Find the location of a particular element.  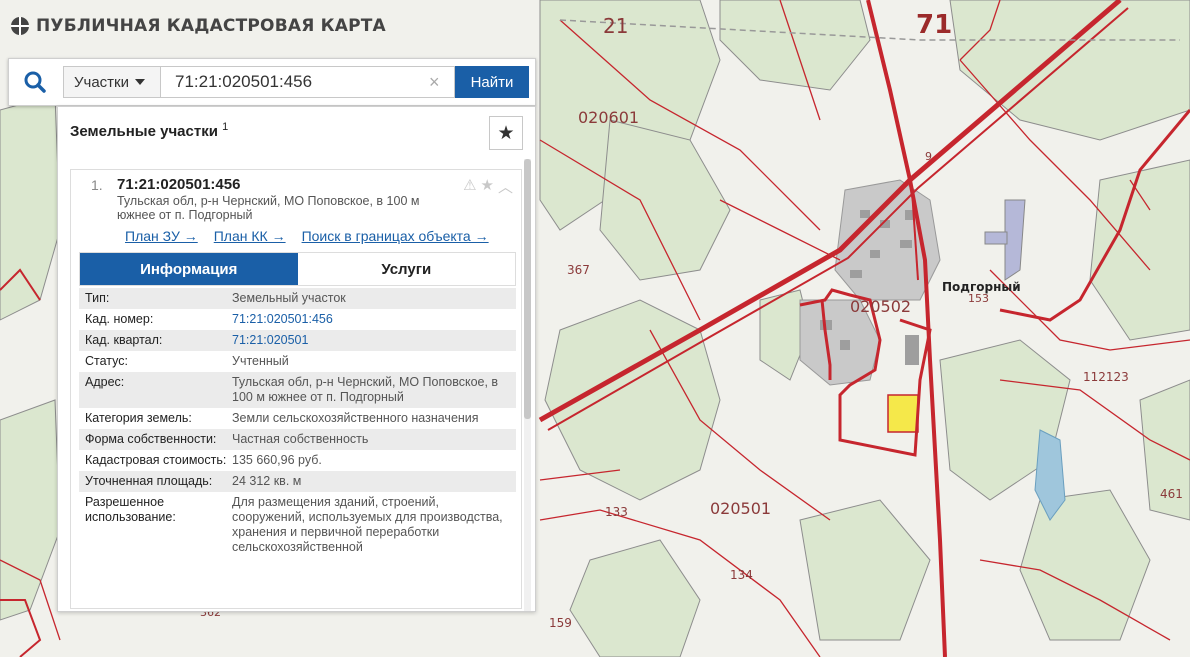

panel-title: Земельные участки 1 is located at coordinates (149, 130).